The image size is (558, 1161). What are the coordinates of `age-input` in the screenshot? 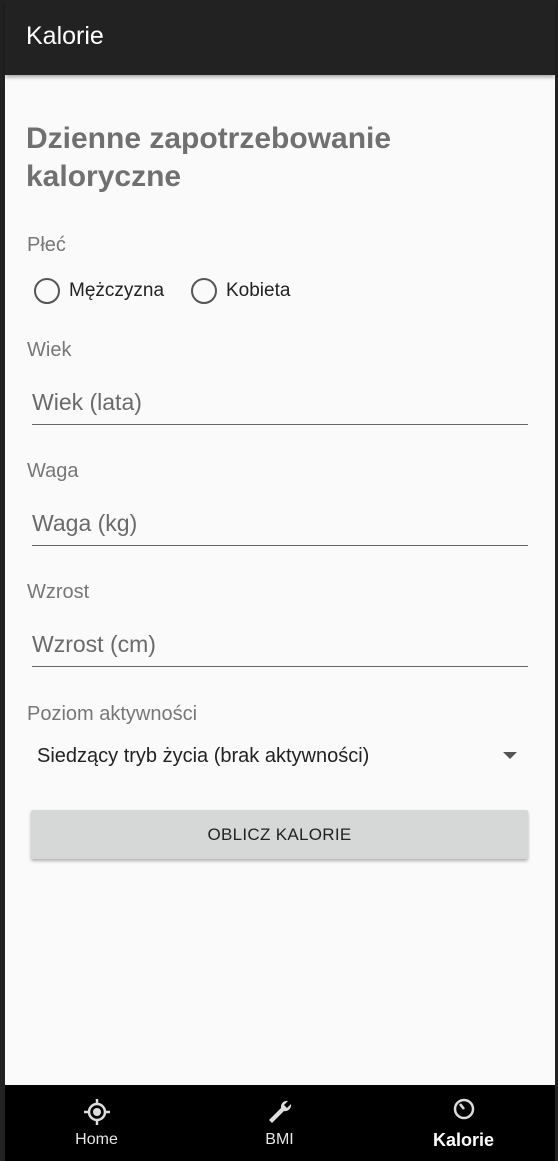 It's located at (280, 402).